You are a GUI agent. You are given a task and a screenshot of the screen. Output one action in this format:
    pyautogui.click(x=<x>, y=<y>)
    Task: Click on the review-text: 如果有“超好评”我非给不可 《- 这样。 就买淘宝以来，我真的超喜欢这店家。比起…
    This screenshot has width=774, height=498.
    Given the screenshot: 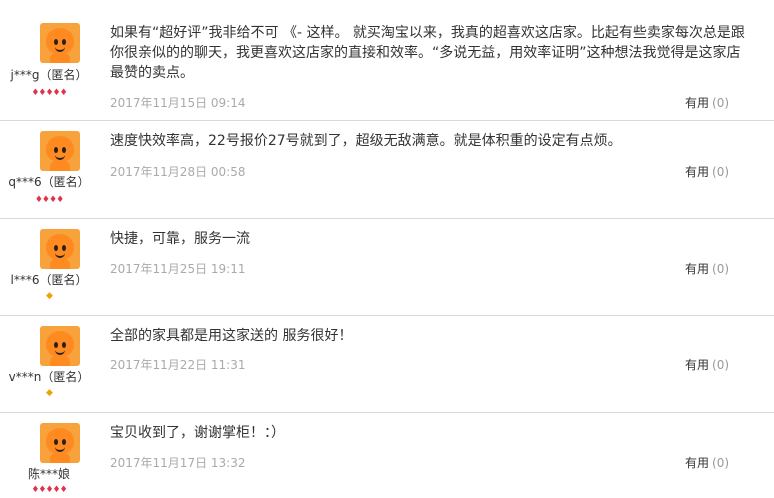 What is the action you would take?
    pyautogui.click(x=427, y=53)
    